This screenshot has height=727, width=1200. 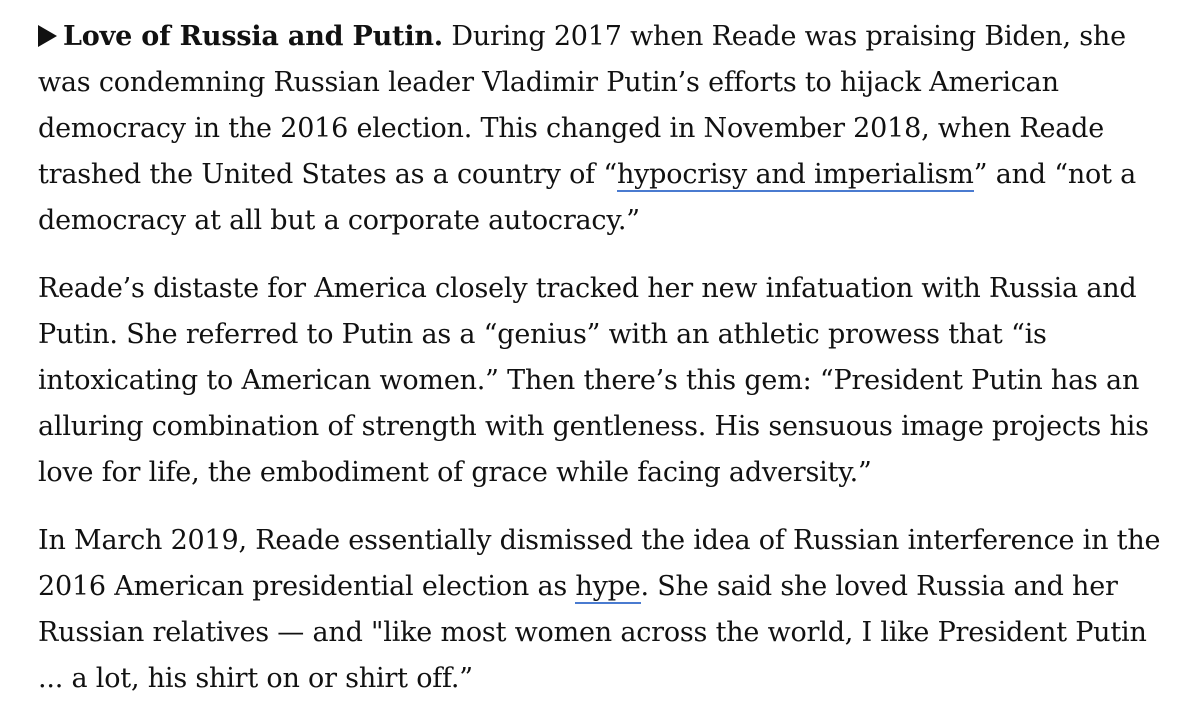 I want to click on link-hype: hype, so click(x=608, y=587).